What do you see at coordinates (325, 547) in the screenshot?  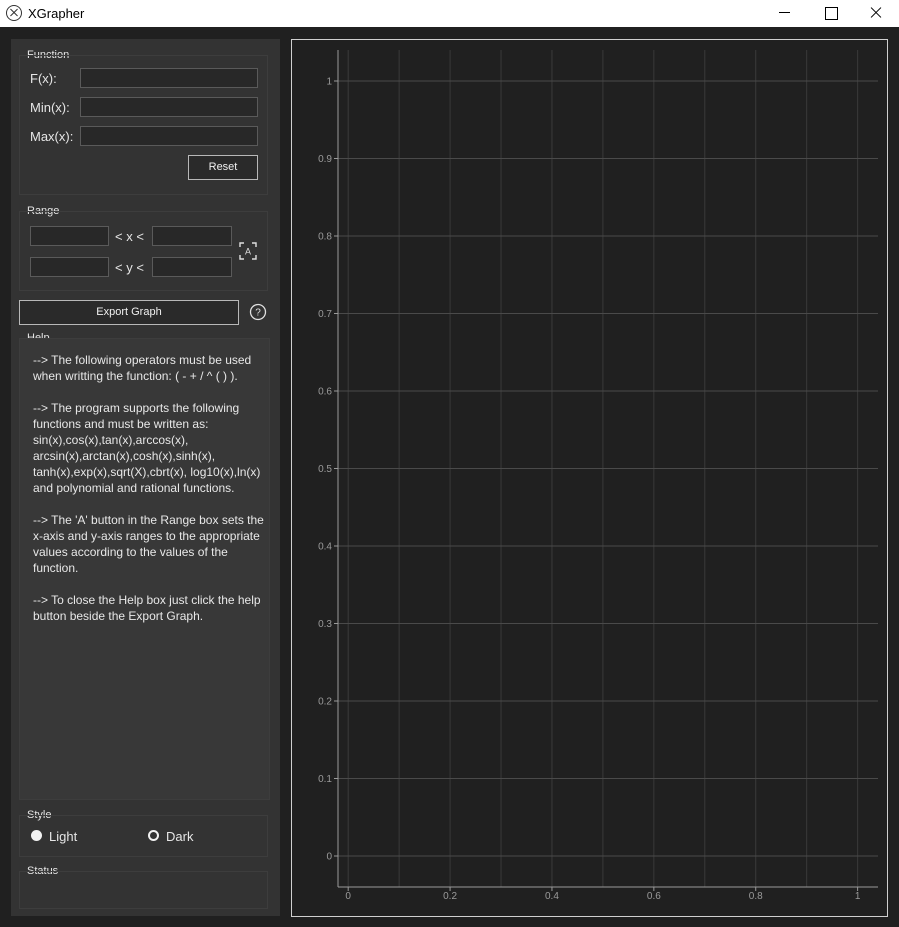 I see `y-tick-label: 0.4` at bounding box center [325, 547].